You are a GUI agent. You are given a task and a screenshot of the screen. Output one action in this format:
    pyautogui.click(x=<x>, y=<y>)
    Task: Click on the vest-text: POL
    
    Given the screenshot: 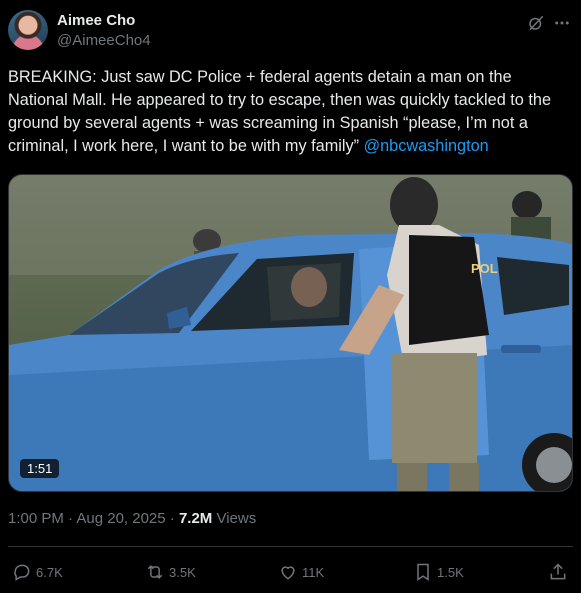 What is the action you would take?
    pyautogui.click(x=484, y=268)
    